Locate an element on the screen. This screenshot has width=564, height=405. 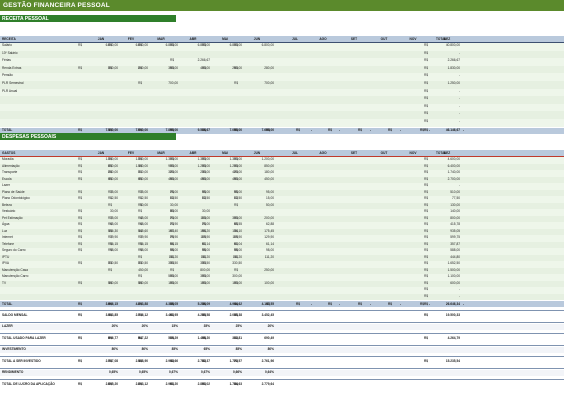
despesas-cell-value: 250,00 is located at coordinates (261, 270).